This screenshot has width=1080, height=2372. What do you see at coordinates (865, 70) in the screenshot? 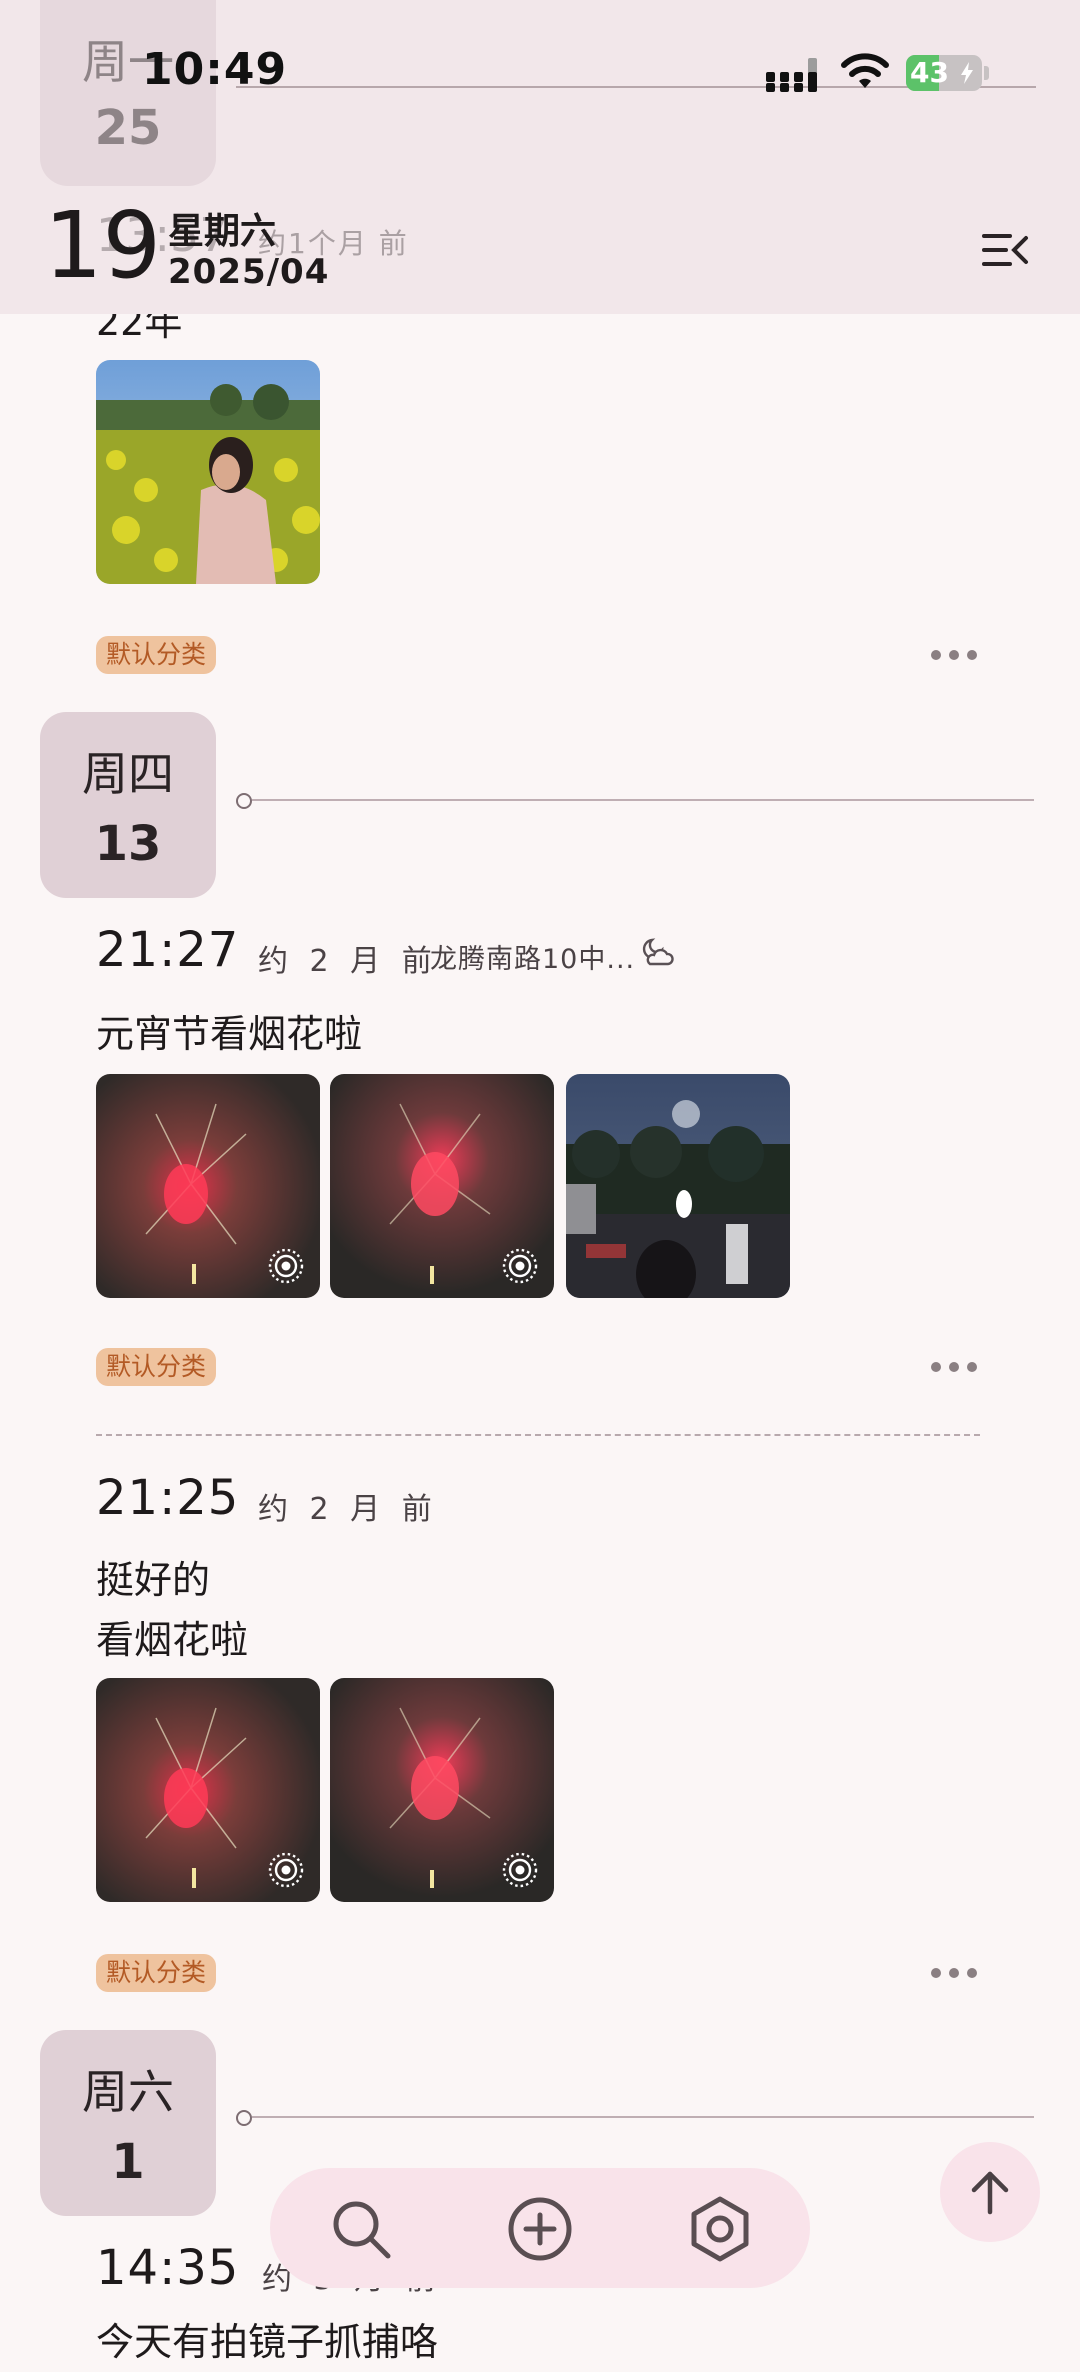
I see `wifi-icon` at bounding box center [865, 70].